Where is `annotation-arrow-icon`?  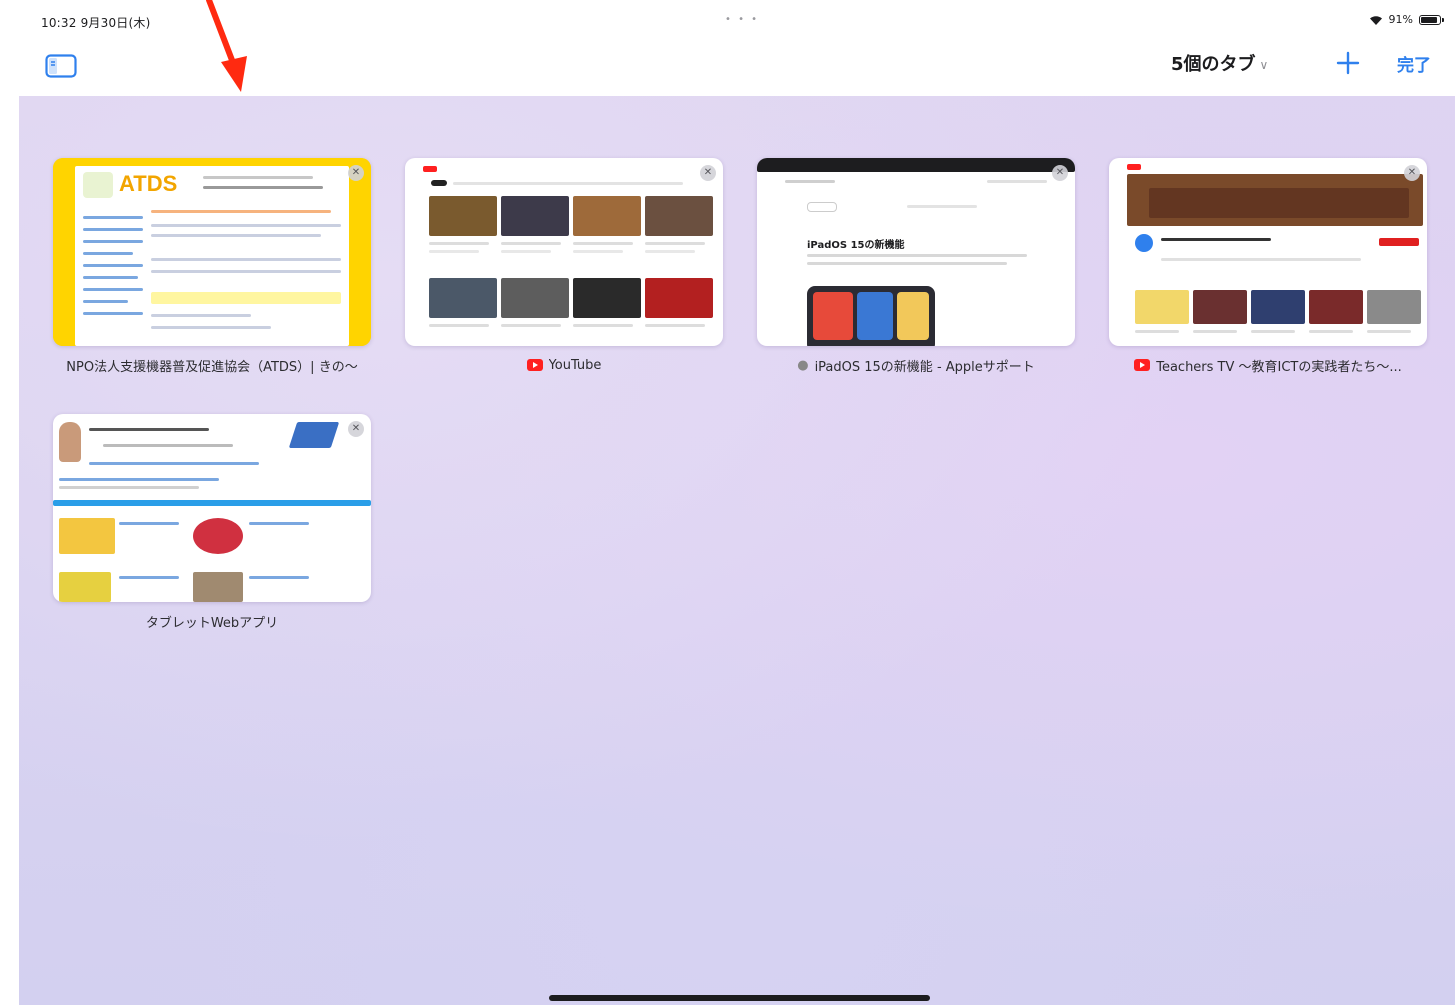 annotation-arrow-icon is located at coordinates (226, 46).